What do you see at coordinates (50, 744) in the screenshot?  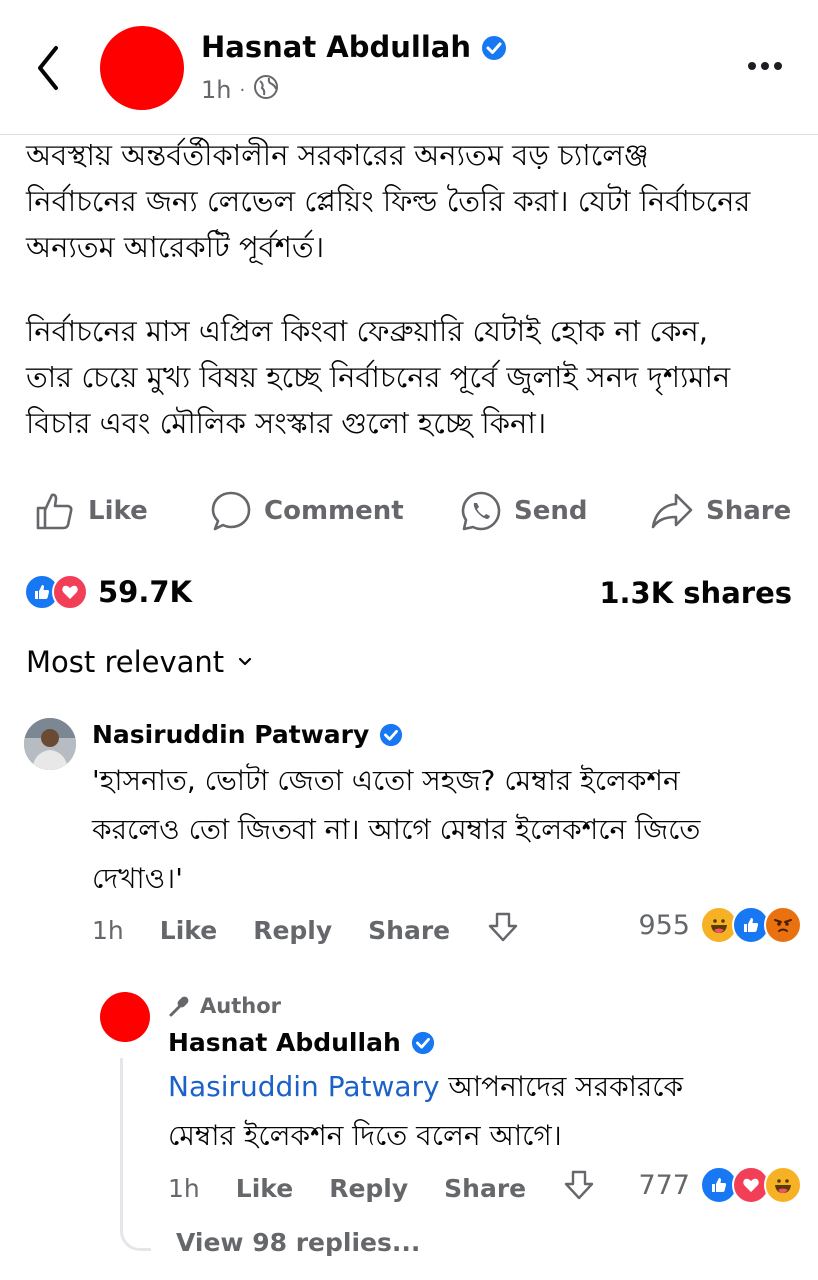 I see `commenter-avatar` at bounding box center [50, 744].